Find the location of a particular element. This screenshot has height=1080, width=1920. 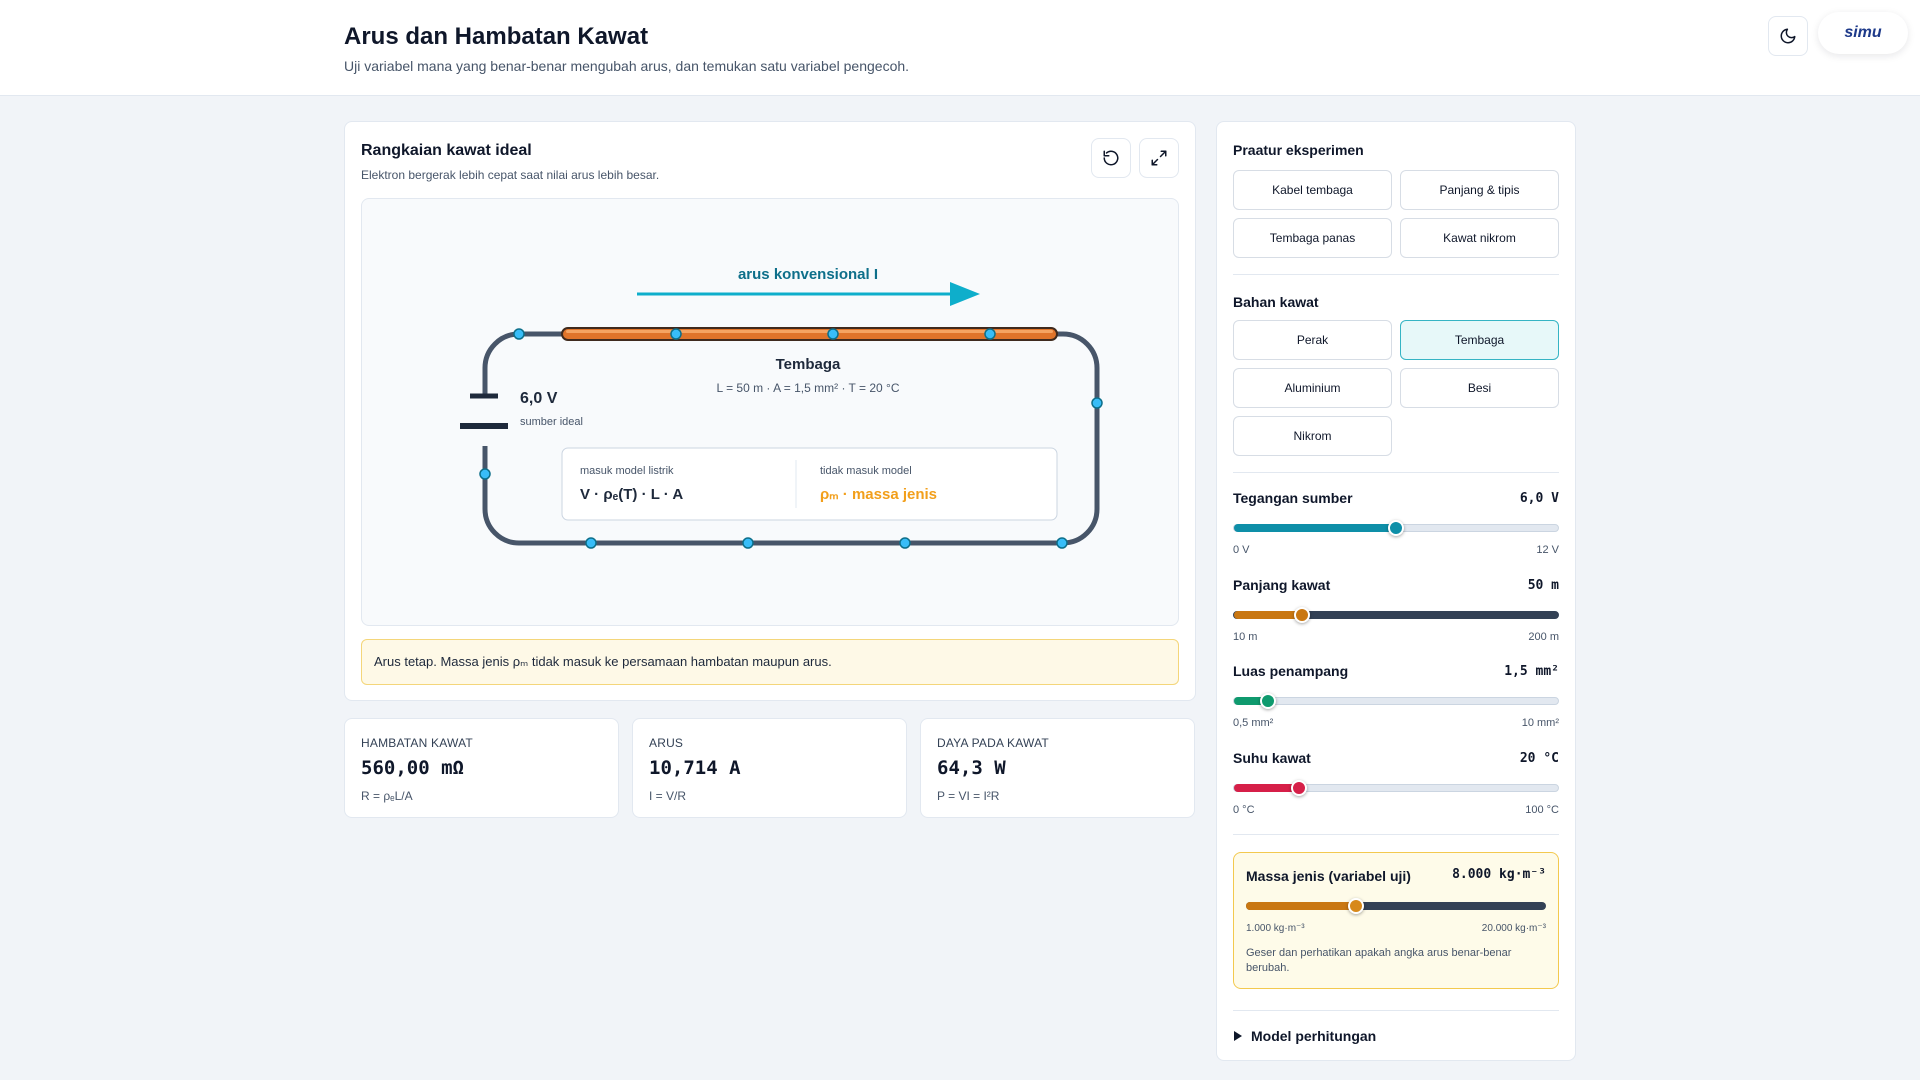

temperature-max-label: 100 °C is located at coordinates (1542, 810).